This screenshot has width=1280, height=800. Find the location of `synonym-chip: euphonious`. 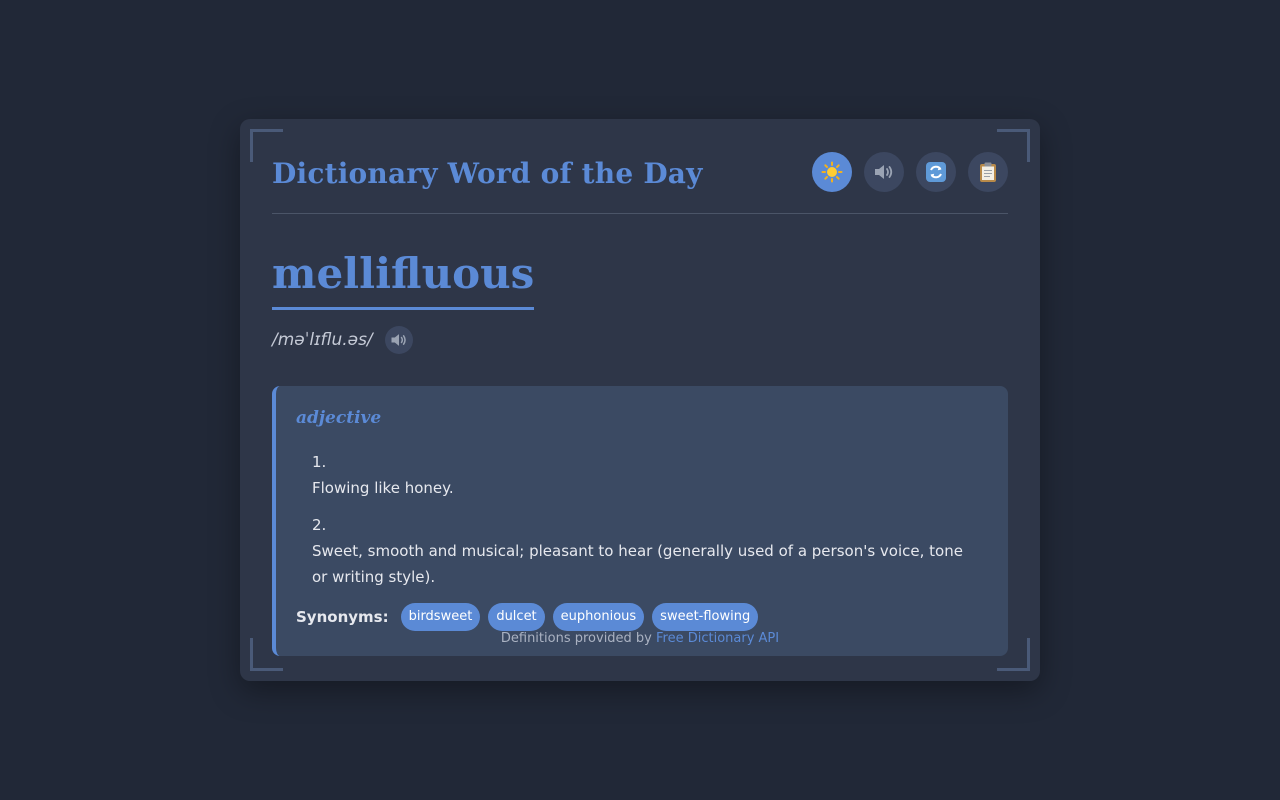

synonym-chip: euphonious is located at coordinates (598, 617).